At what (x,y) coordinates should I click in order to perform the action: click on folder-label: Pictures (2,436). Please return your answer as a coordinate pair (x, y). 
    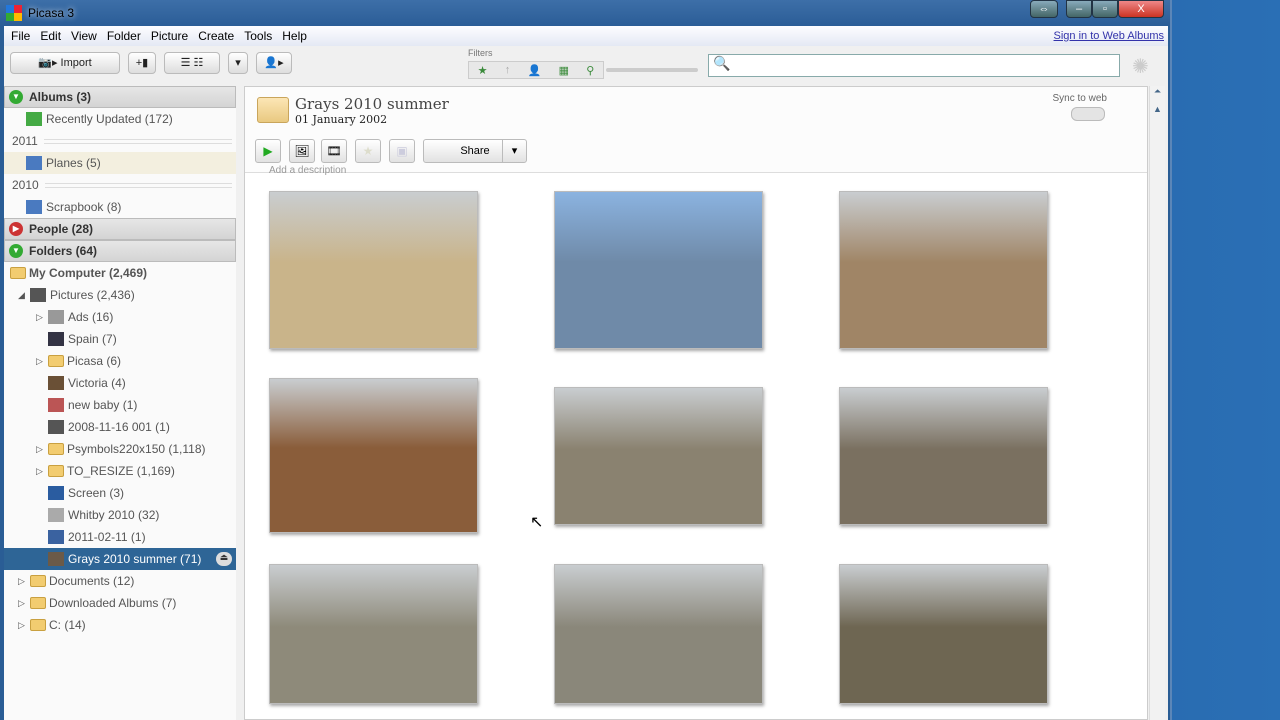
    Looking at the image, I should click on (92, 295).